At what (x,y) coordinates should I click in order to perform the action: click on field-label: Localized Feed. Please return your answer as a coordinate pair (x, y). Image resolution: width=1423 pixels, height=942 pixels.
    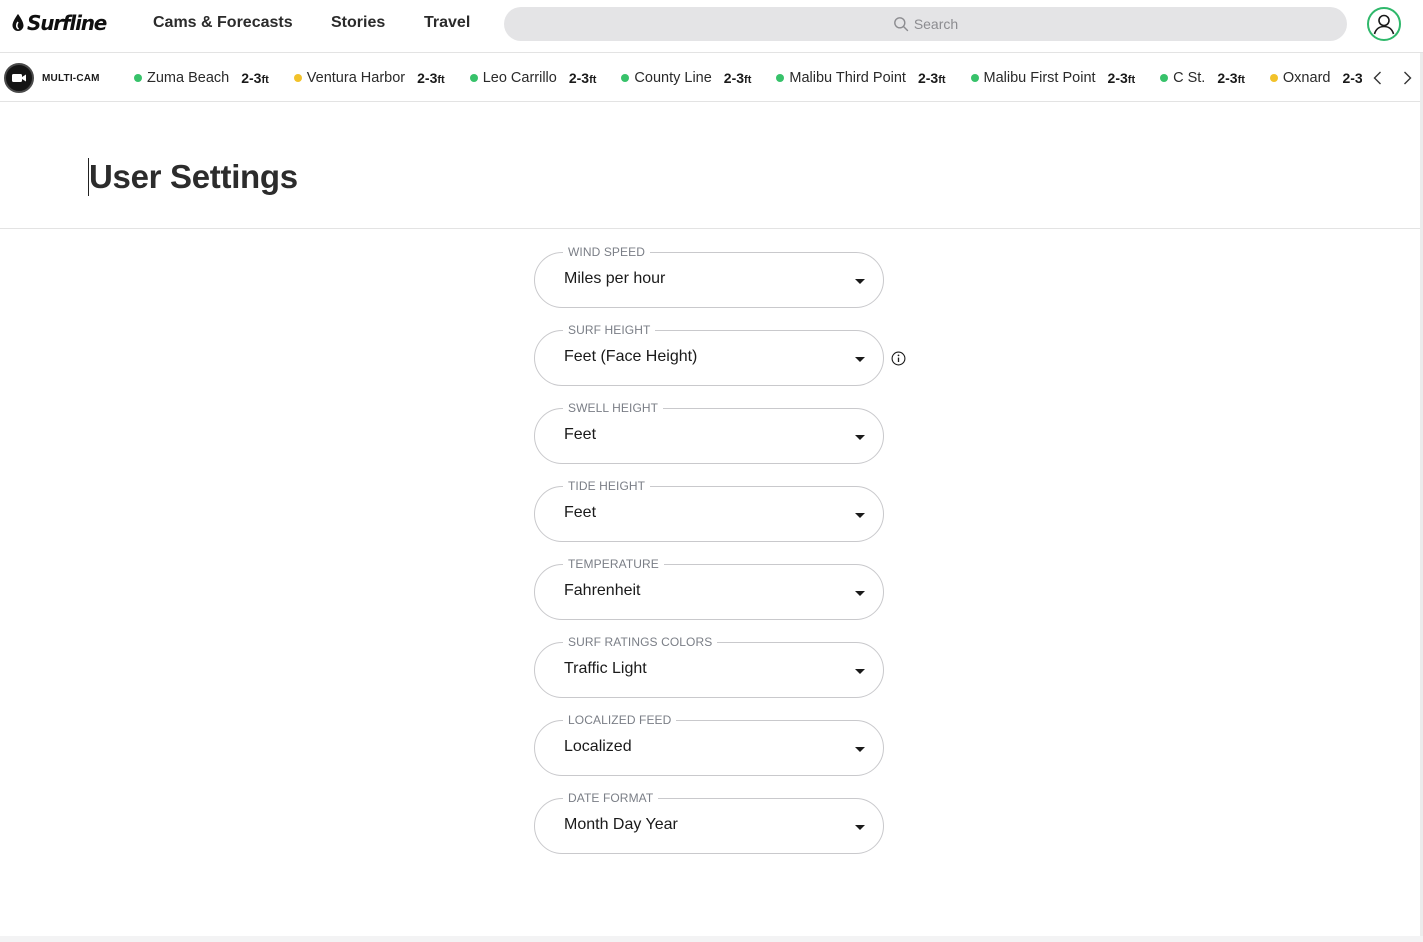
    Looking at the image, I should click on (620, 720).